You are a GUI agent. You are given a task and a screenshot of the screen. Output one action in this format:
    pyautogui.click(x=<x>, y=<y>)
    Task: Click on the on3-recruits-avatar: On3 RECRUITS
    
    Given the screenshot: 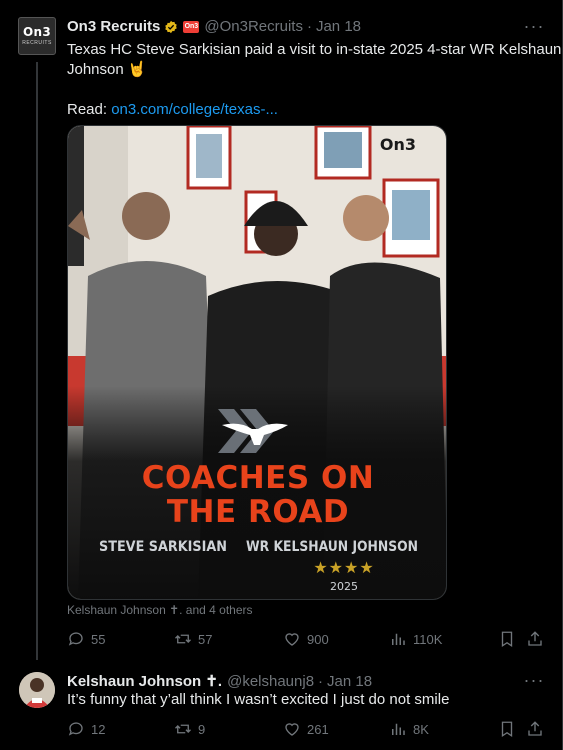 What is the action you would take?
    pyautogui.click(x=37, y=36)
    